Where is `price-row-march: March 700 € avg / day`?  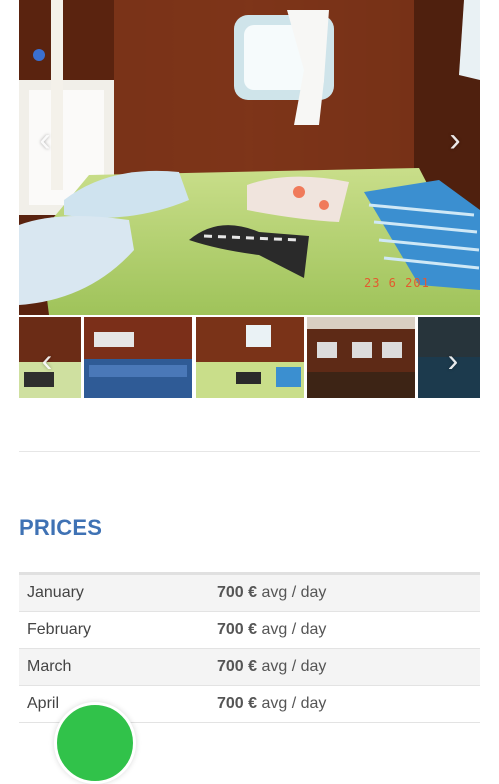
price-row-march: March 700 € avg / day is located at coordinates (249, 667).